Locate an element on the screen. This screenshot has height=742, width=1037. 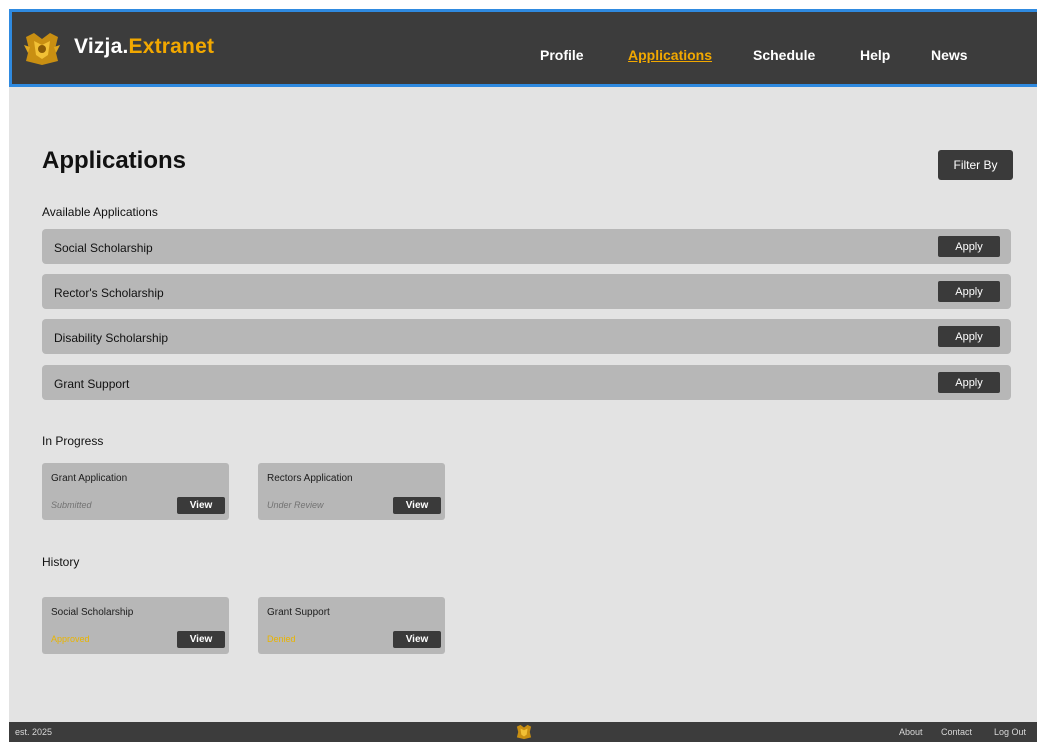
filter-by-button: Filter By is located at coordinates (975, 165).